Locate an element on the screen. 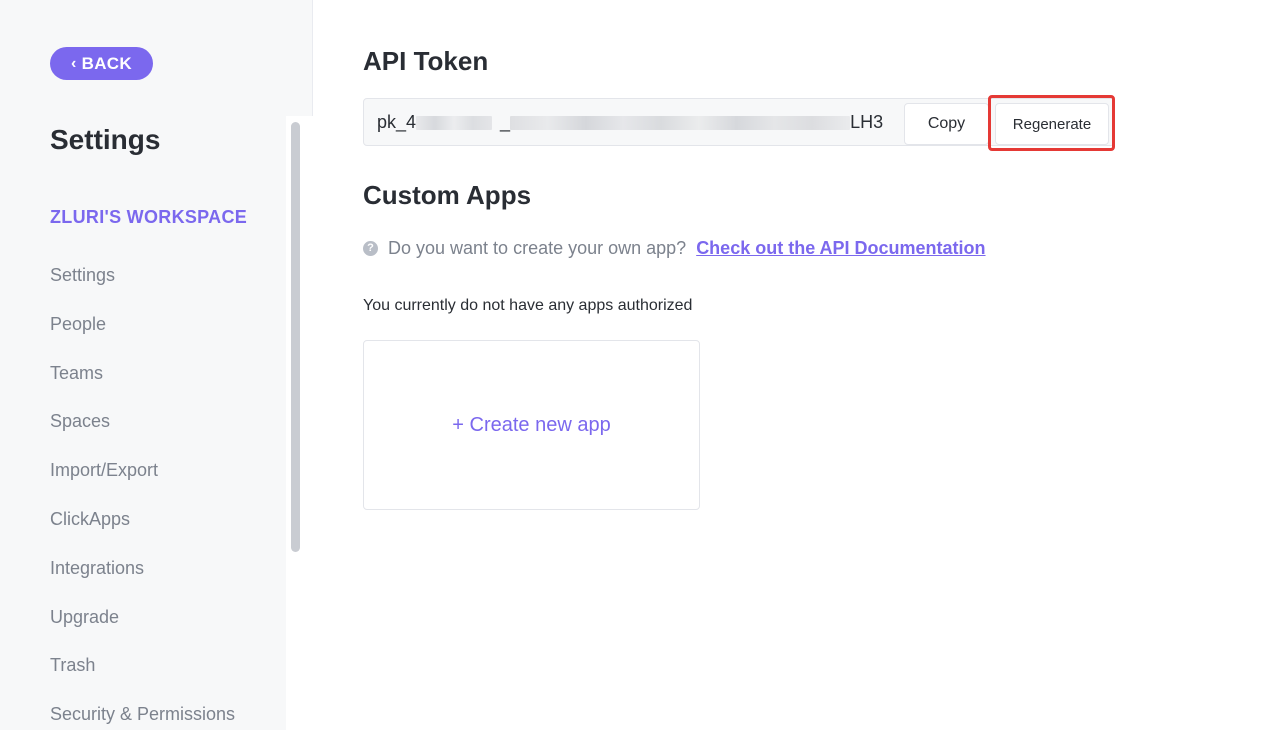  workspace-name: ZLURI'S WORKSPACE is located at coordinates (148, 217).